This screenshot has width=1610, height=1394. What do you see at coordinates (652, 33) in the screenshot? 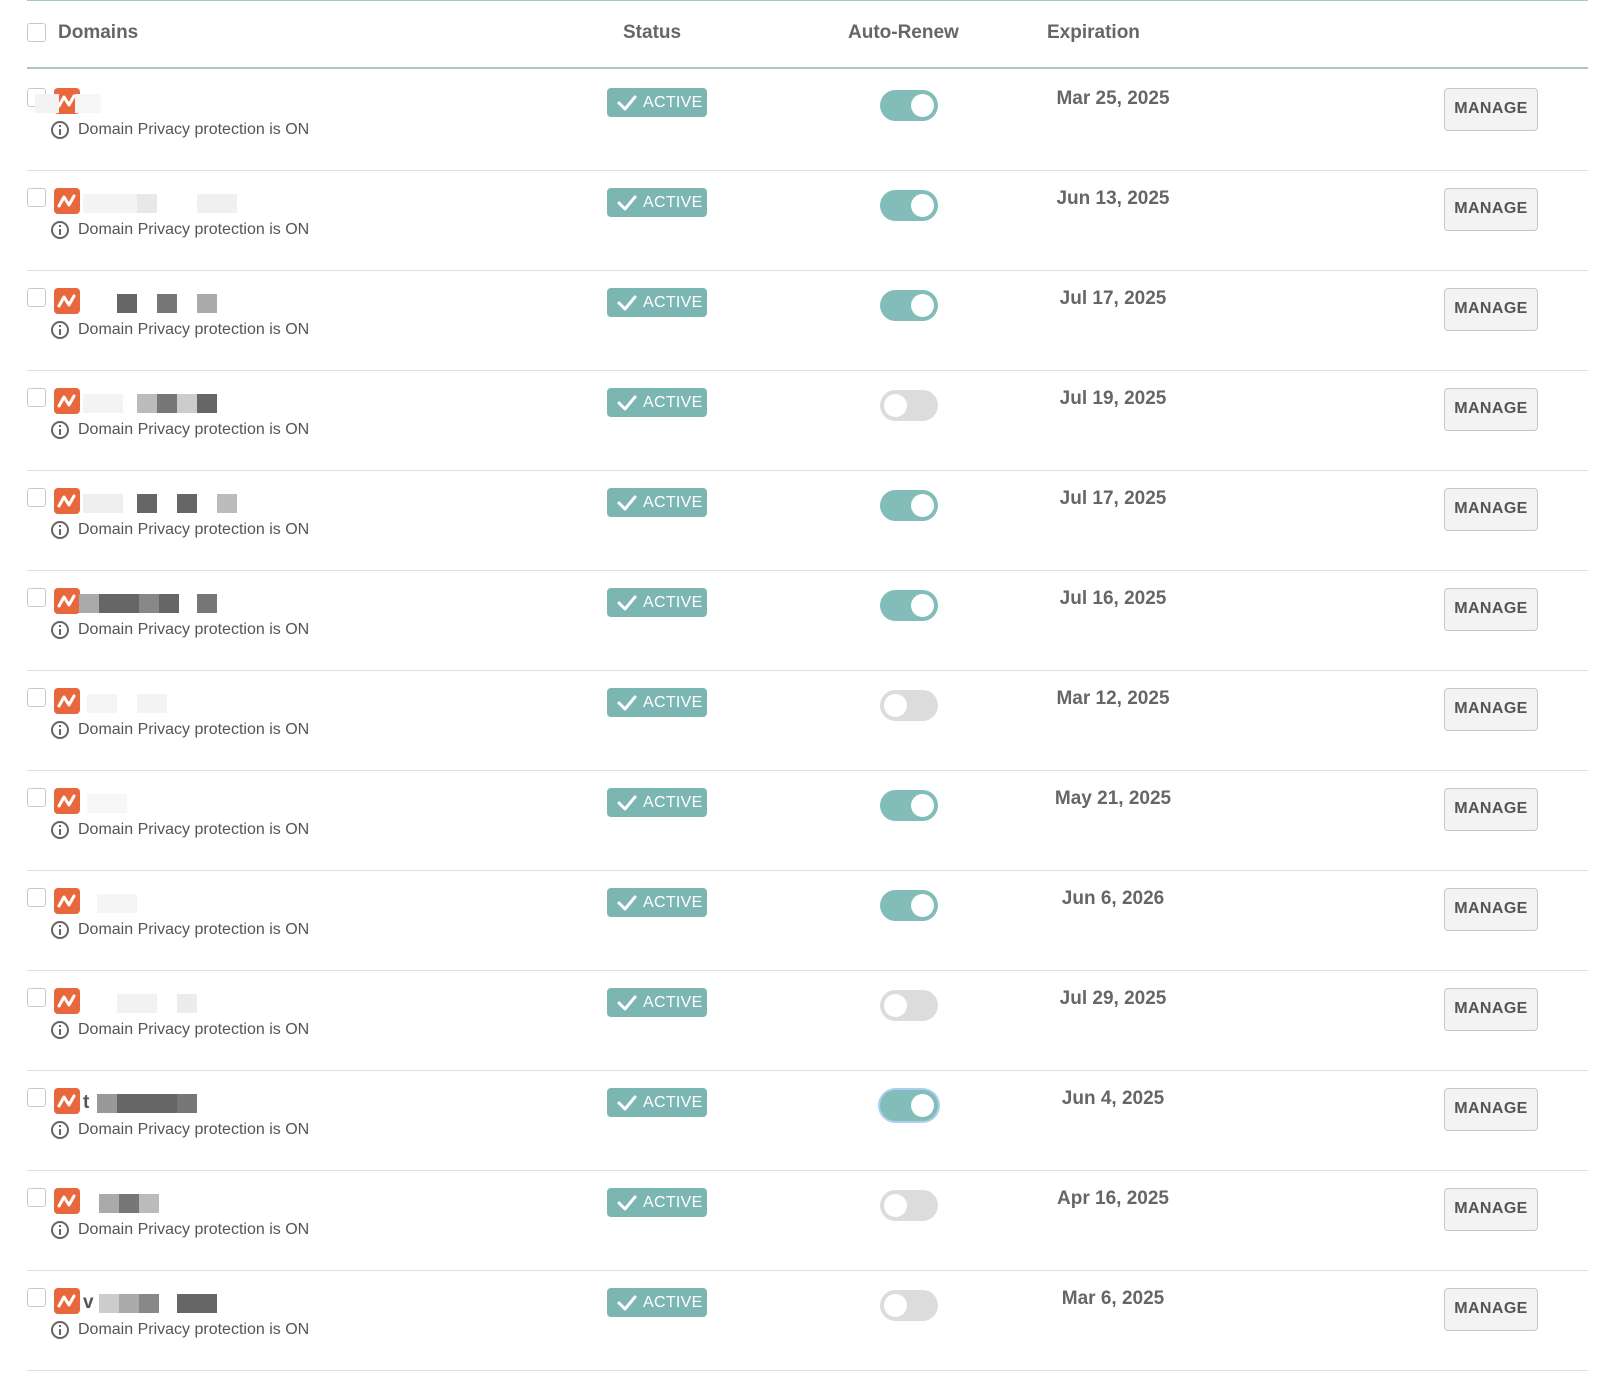
I see `header-status: Status` at bounding box center [652, 33].